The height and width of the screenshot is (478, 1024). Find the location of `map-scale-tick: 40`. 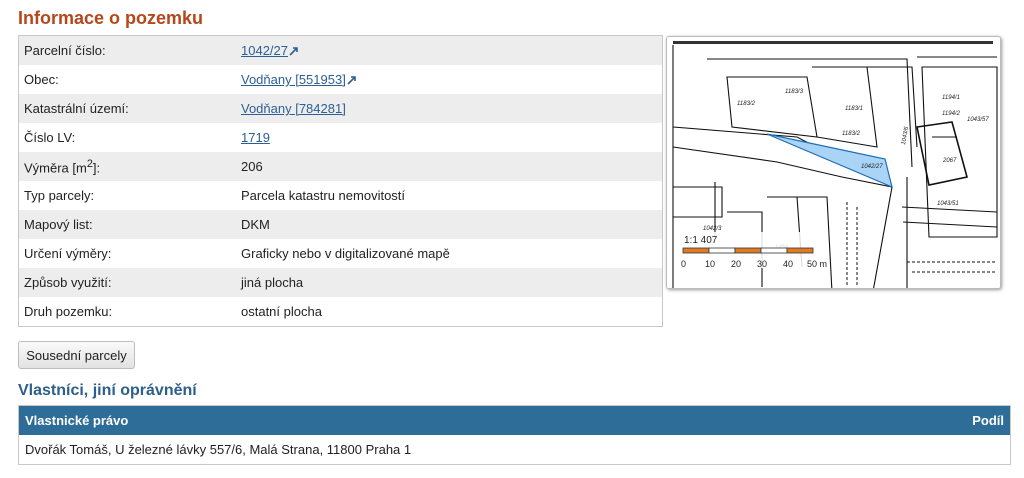

map-scale-tick: 40 is located at coordinates (788, 264).